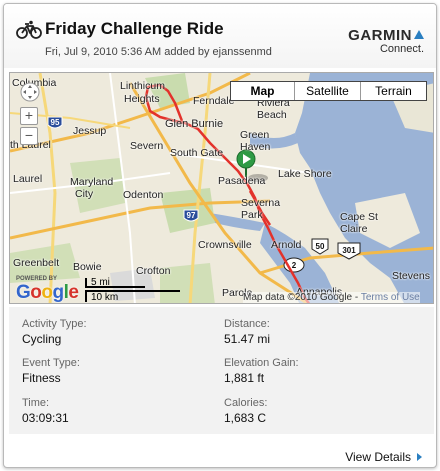 Image resolution: width=440 pixels, height=471 pixels. I want to click on stat-distance: Distance: 51.47 mi, so click(247, 332).